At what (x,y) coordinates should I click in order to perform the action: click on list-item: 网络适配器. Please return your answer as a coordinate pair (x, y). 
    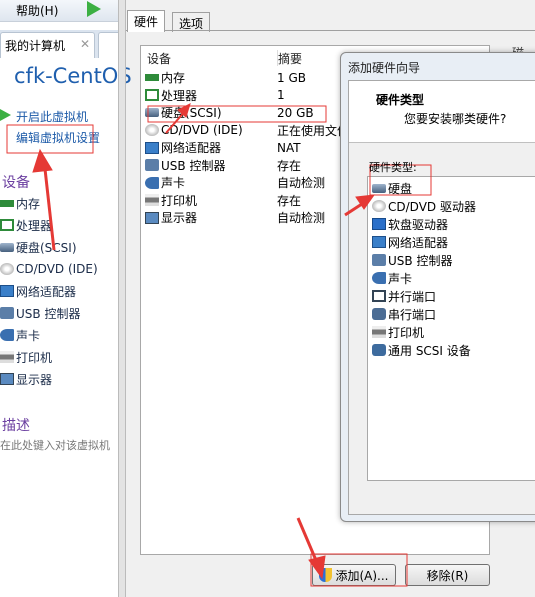
    Looking at the image, I should click on (410, 242).